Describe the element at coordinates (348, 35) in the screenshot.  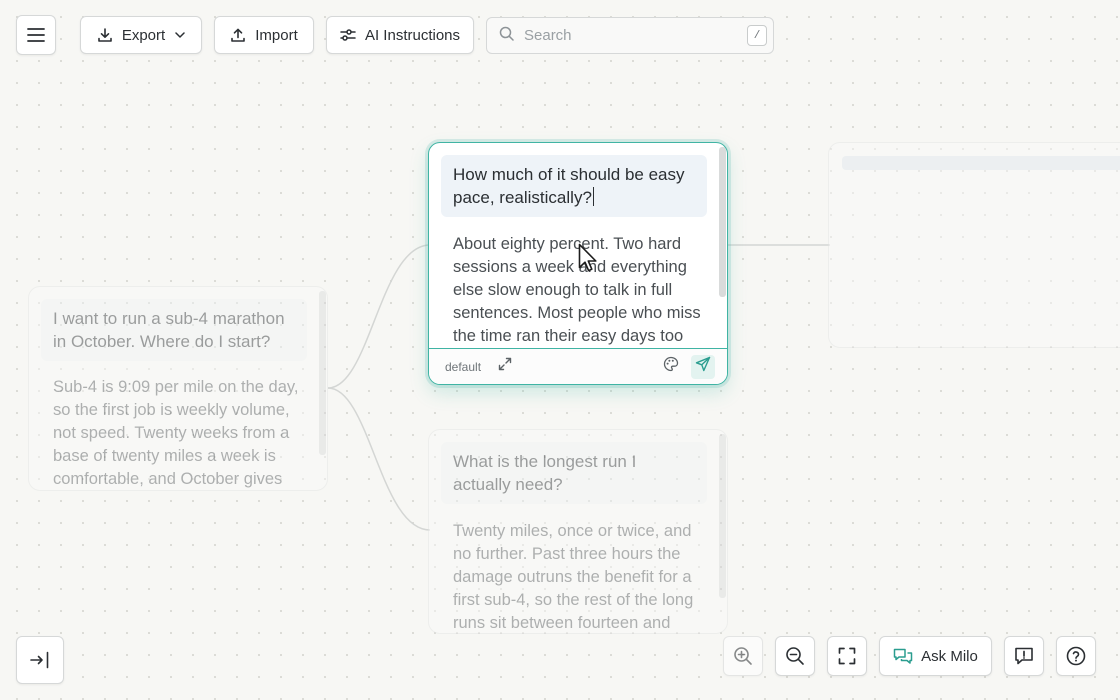
I see `sliders-icon` at that location.